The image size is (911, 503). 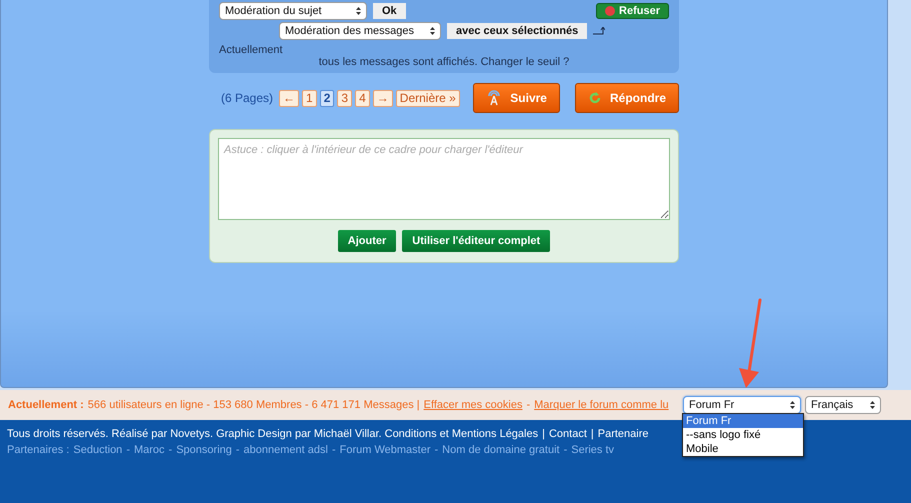 I want to click on page-link: →, so click(x=382, y=98).